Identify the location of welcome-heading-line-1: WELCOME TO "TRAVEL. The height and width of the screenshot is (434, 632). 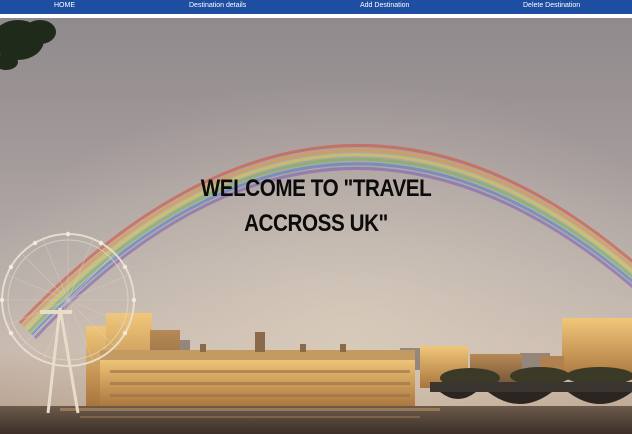
(316, 189).